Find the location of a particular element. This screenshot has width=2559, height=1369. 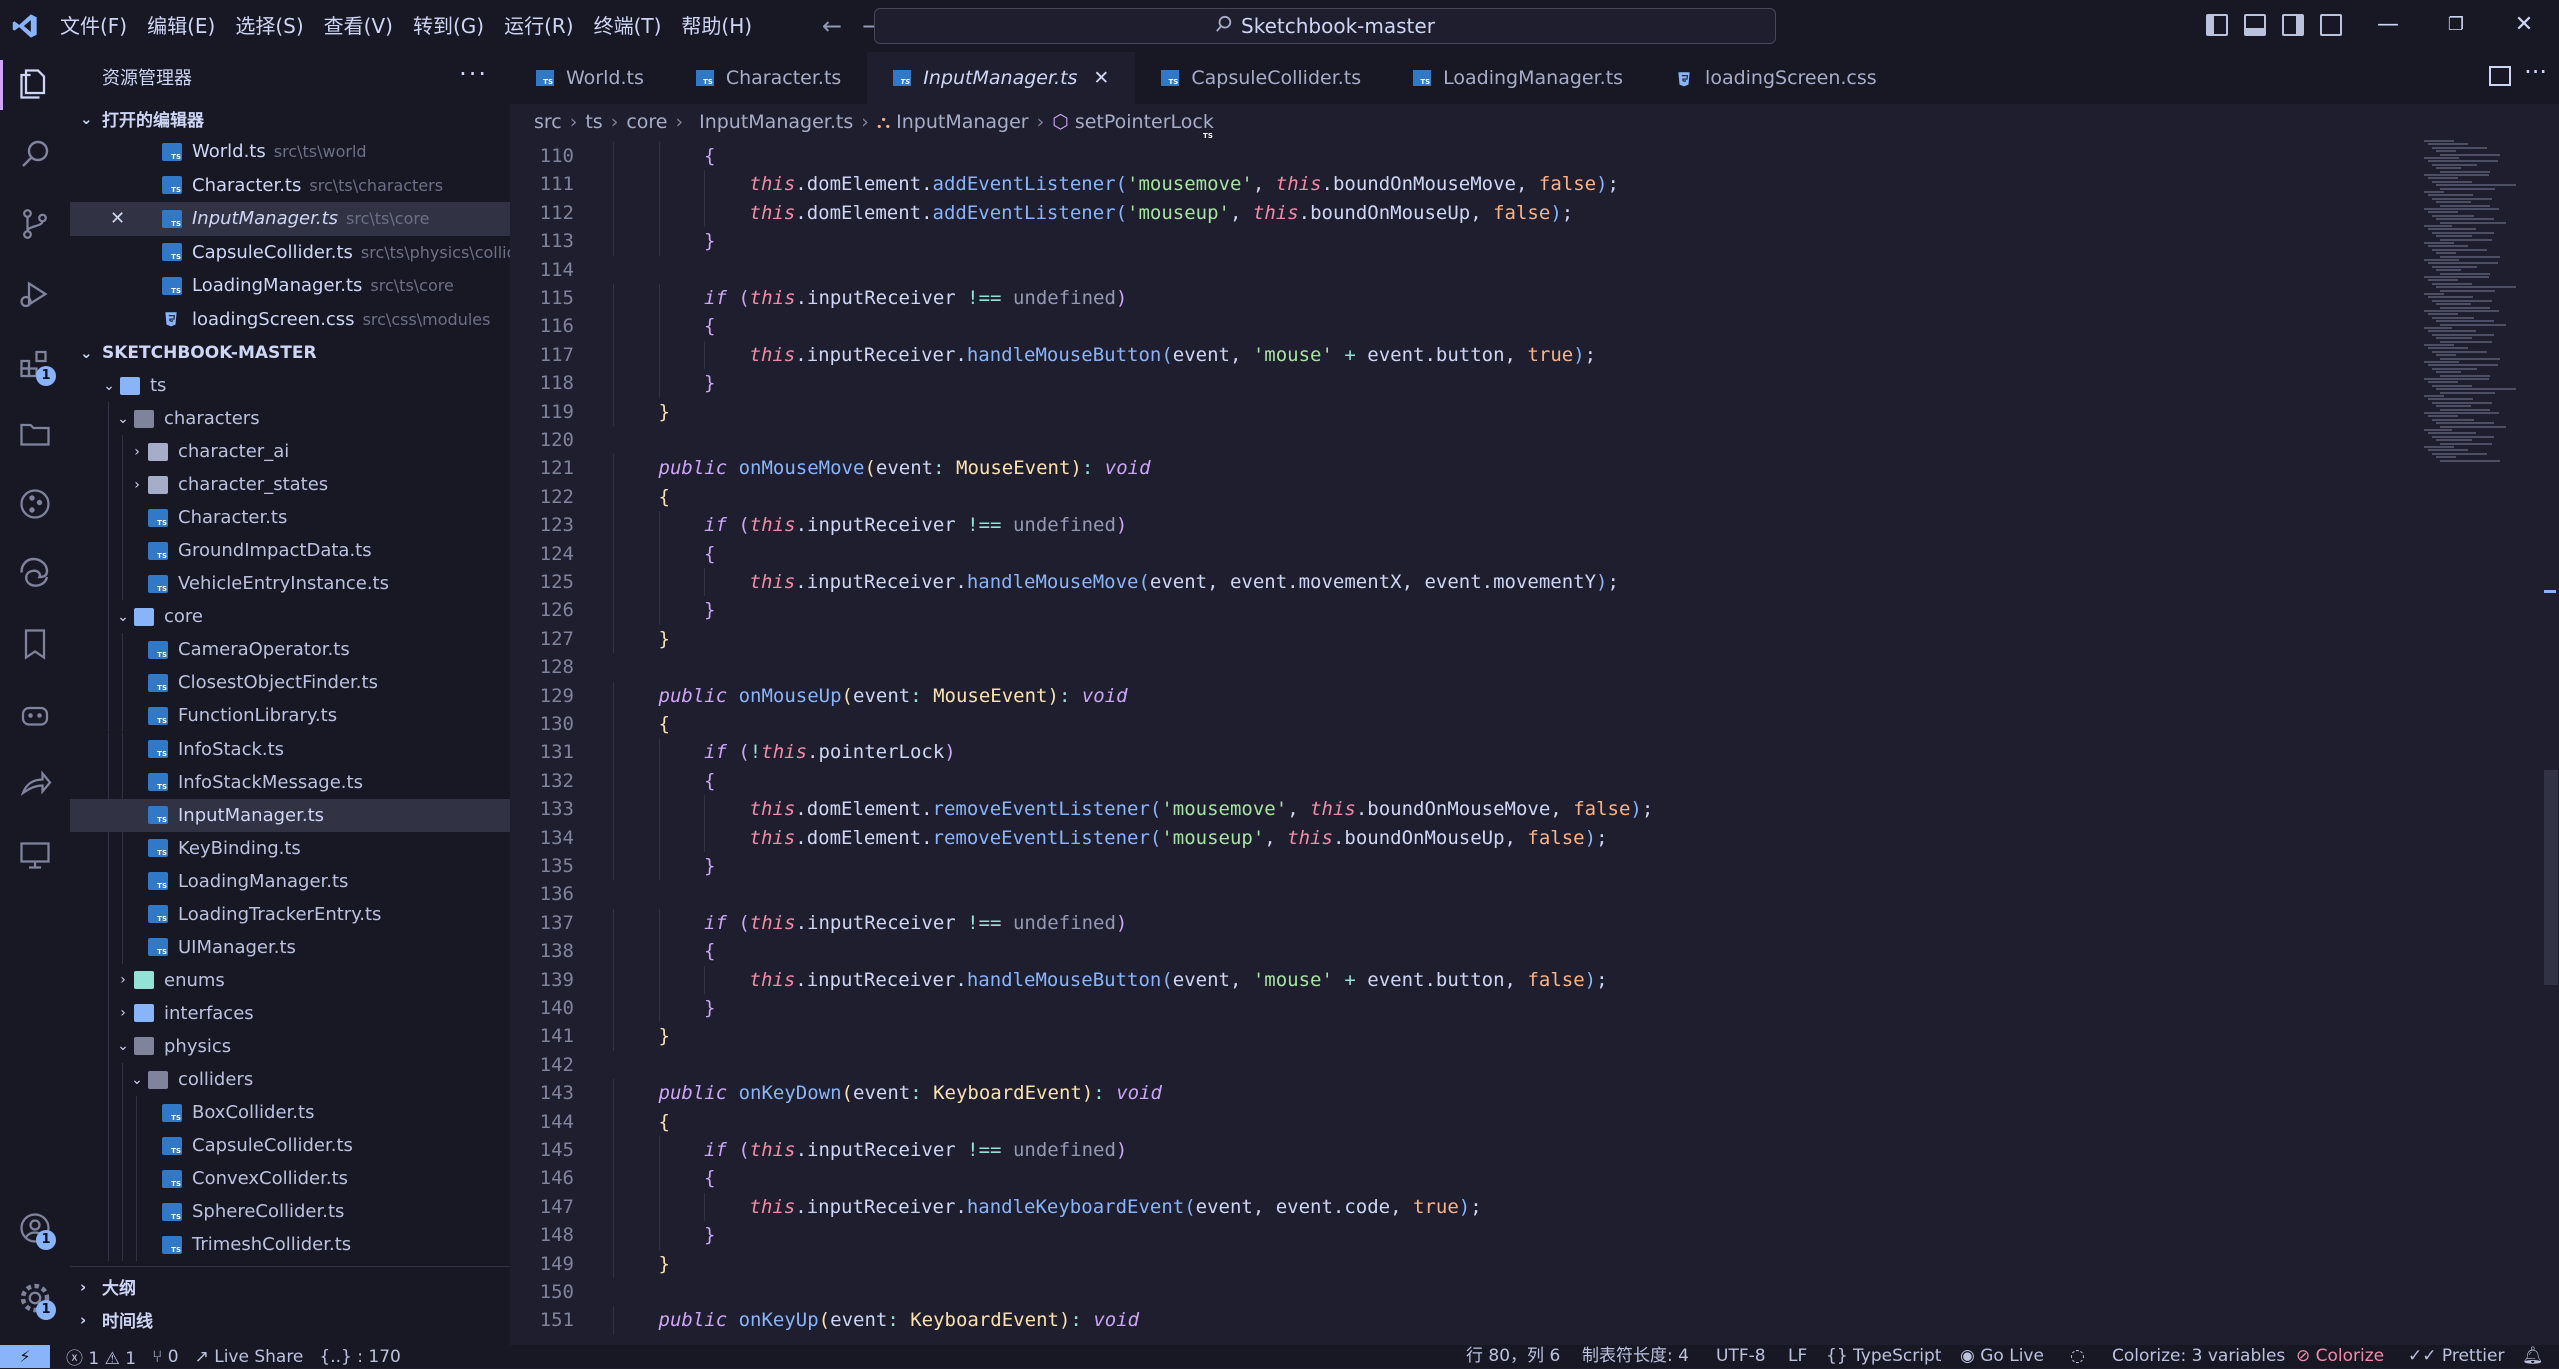

live-share-icon is located at coordinates (35, 784).